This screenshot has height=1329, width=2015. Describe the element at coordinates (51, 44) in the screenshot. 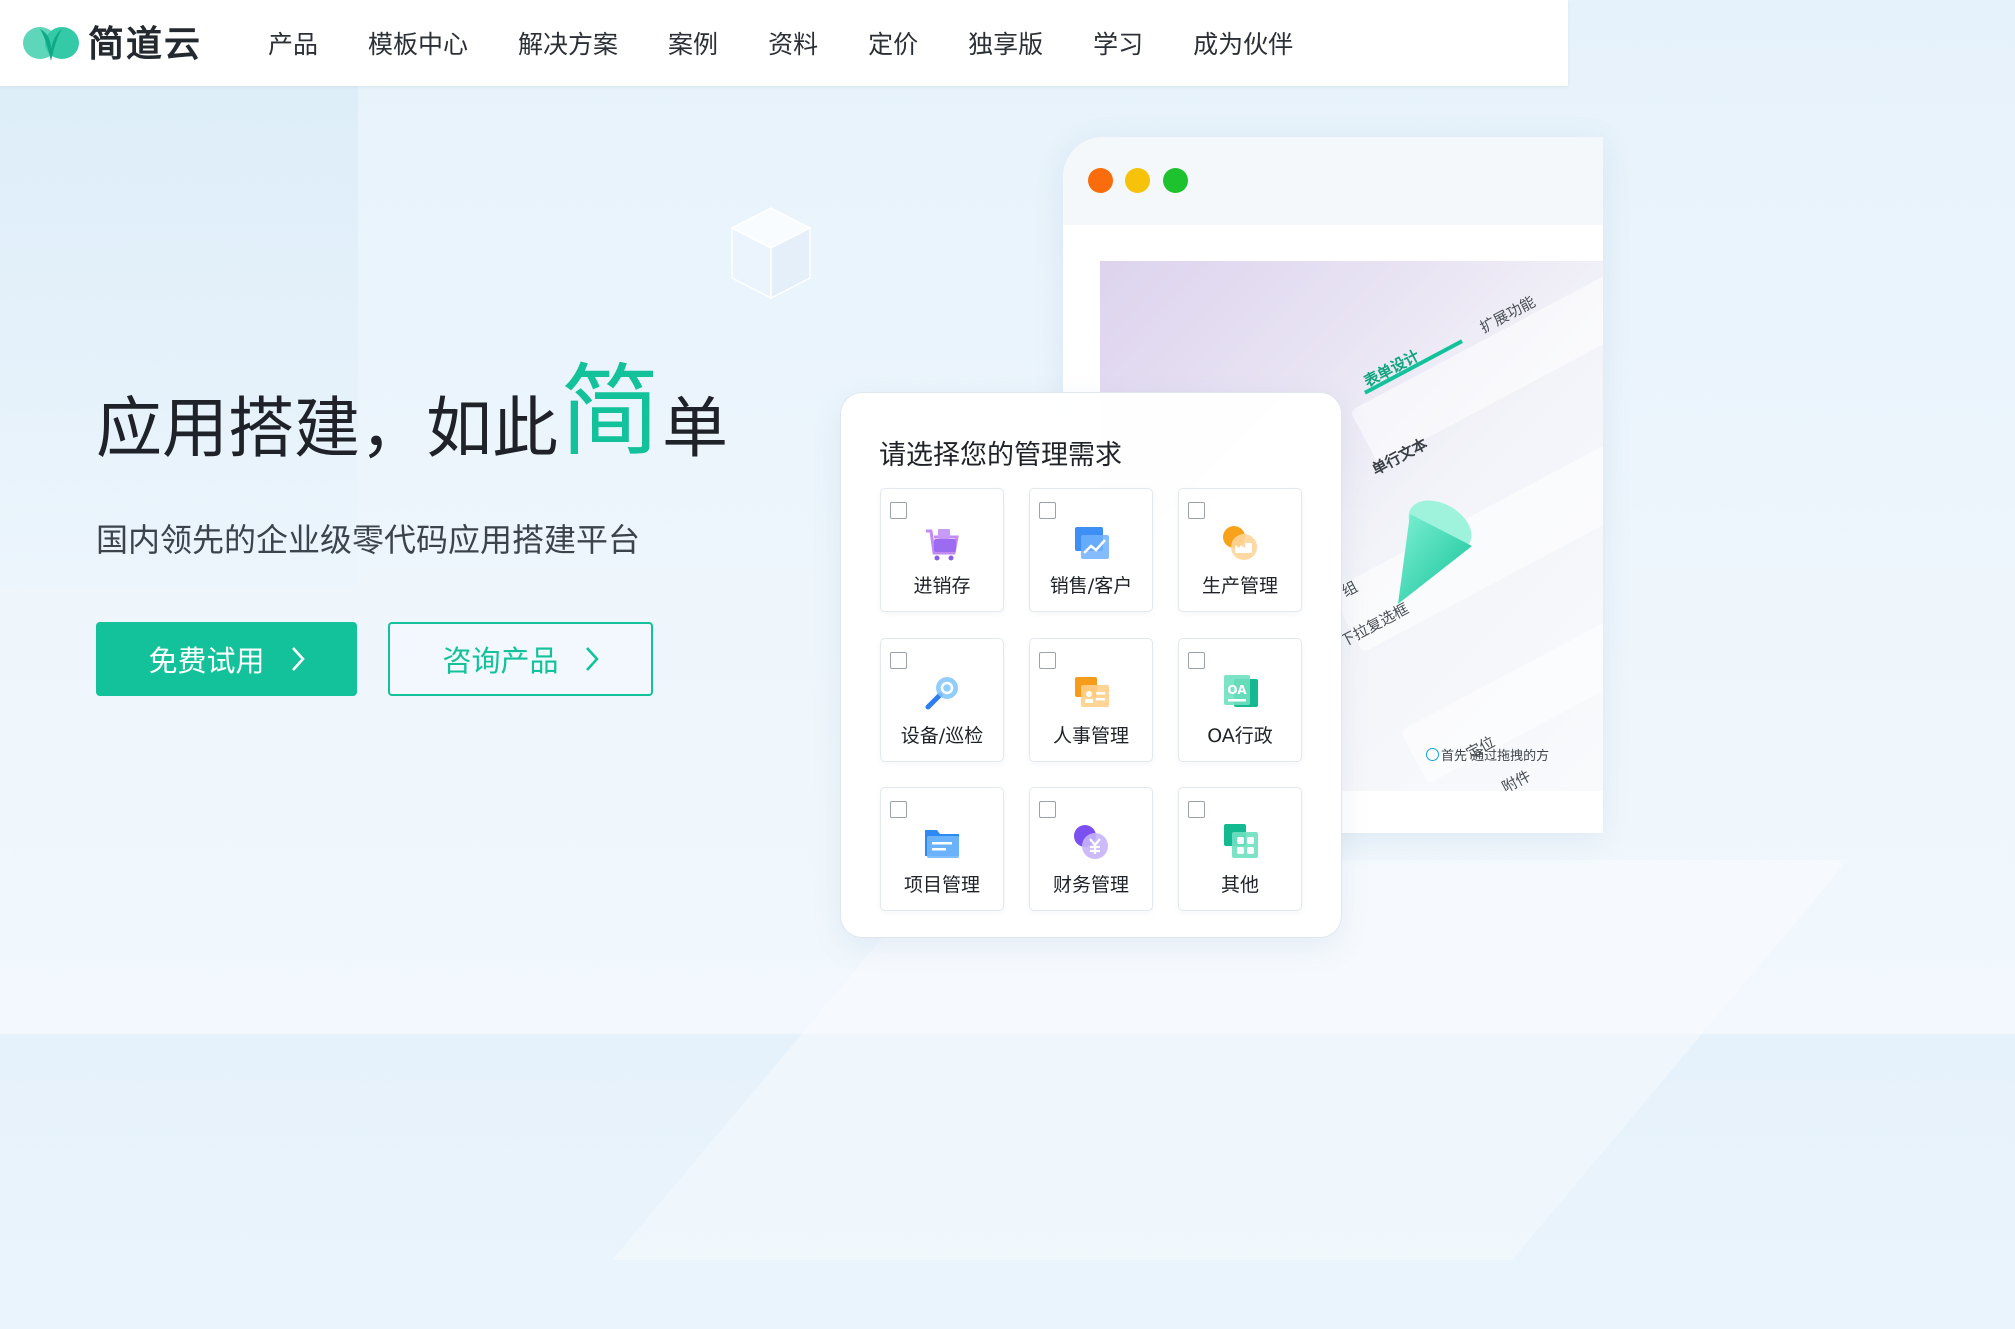

I see `logo-icon` at that location.